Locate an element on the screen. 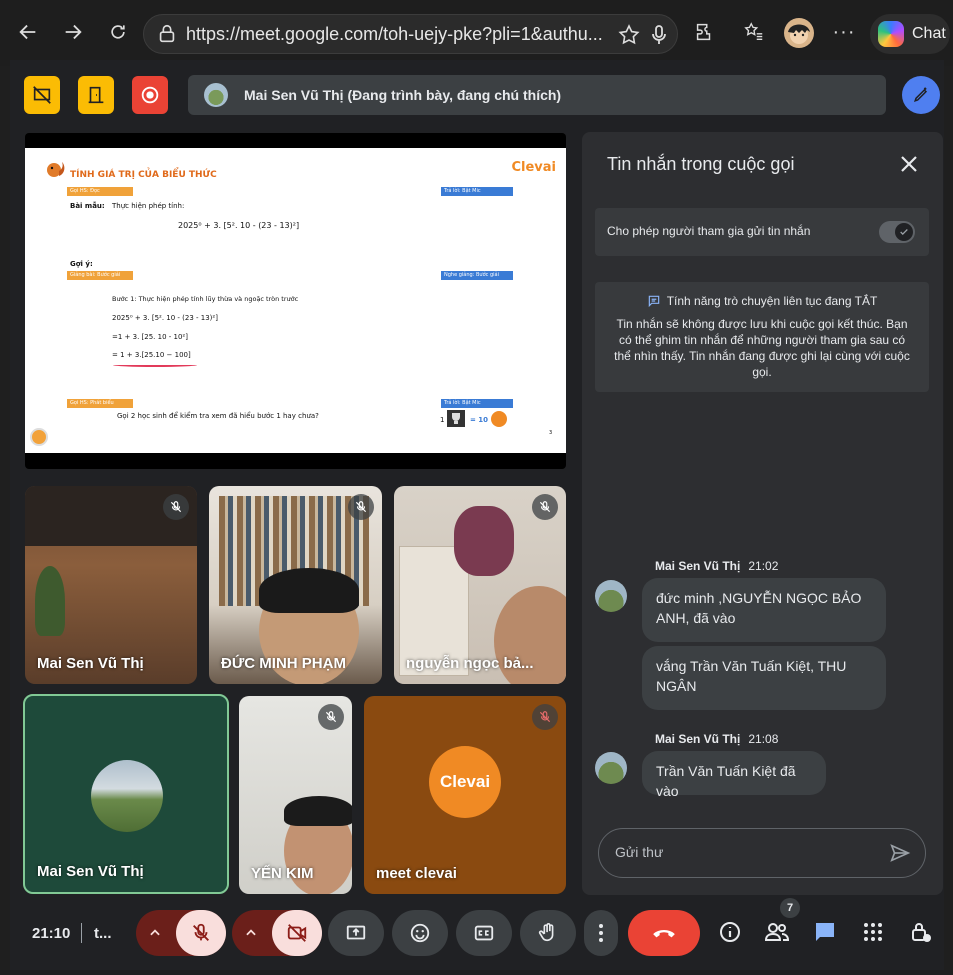  present-screen-button is located at coordinates (356, 933).